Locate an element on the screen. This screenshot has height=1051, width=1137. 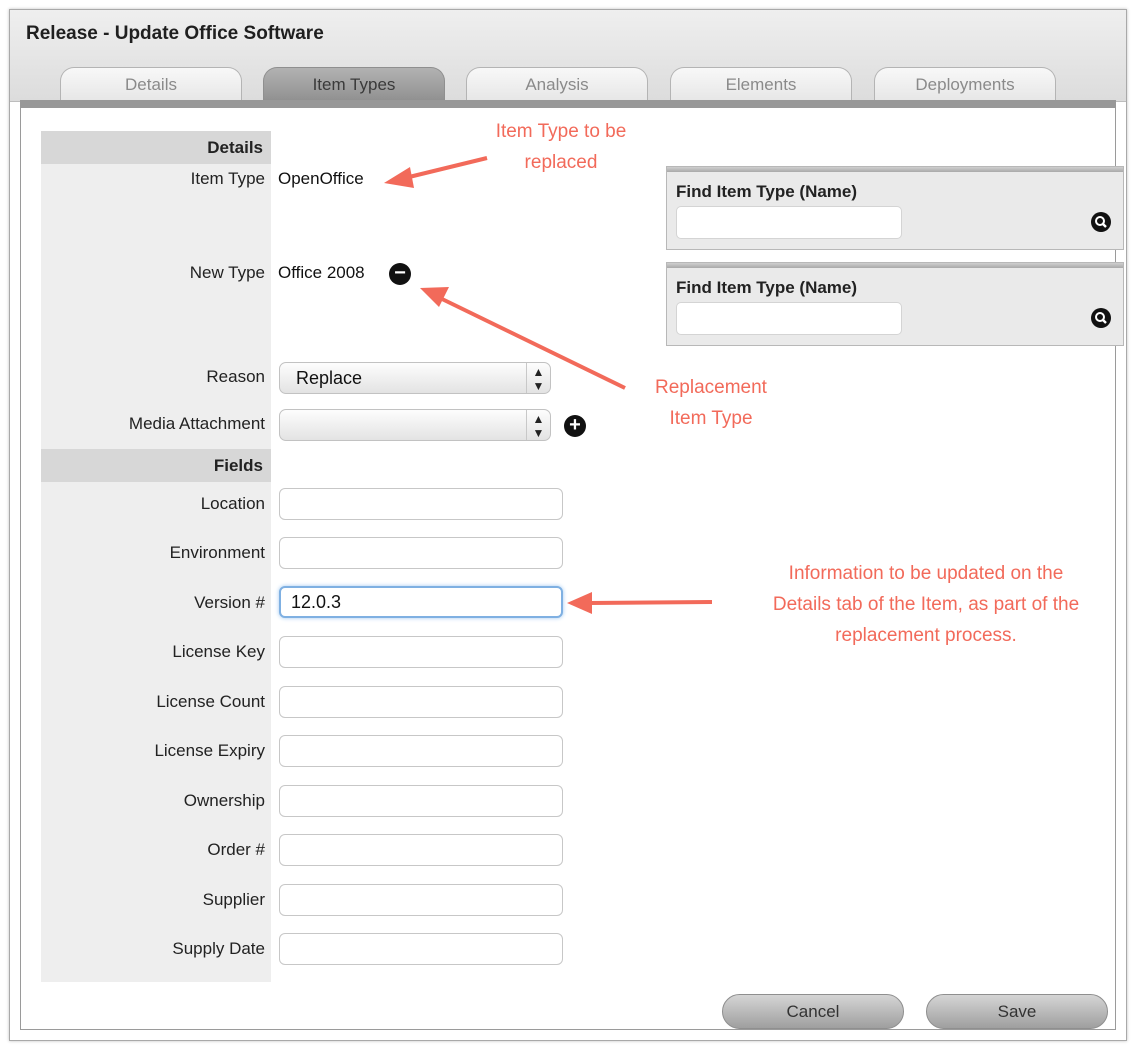
annotation-arrows is located at coordinates (548, 385).